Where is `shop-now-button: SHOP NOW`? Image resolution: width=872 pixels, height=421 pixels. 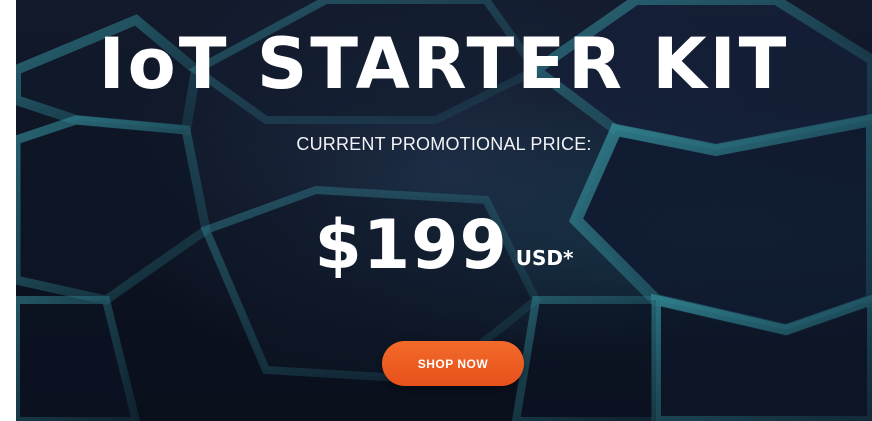
shop-now-button: SHOP NOW is located at coordinates (453, 363).